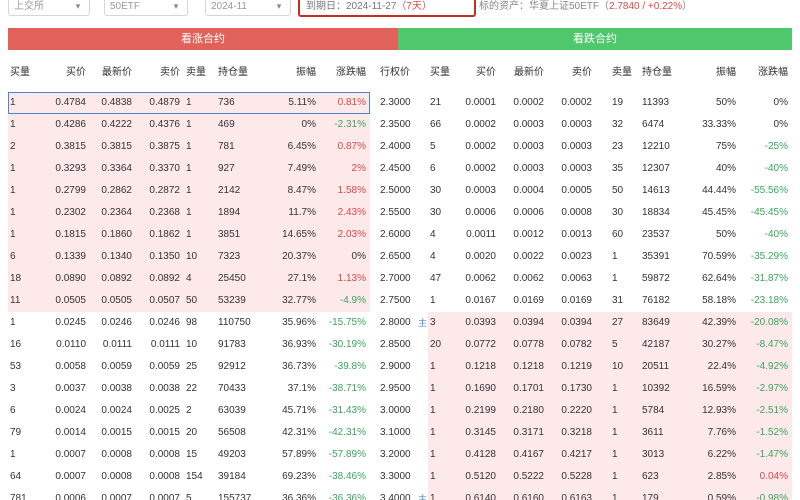 This screenshot has width=800, height=500. What do you see at coordinates (232, 278) in the screenshot?
I see `call-open-interest: 25450` at bounding box center [232, 278].